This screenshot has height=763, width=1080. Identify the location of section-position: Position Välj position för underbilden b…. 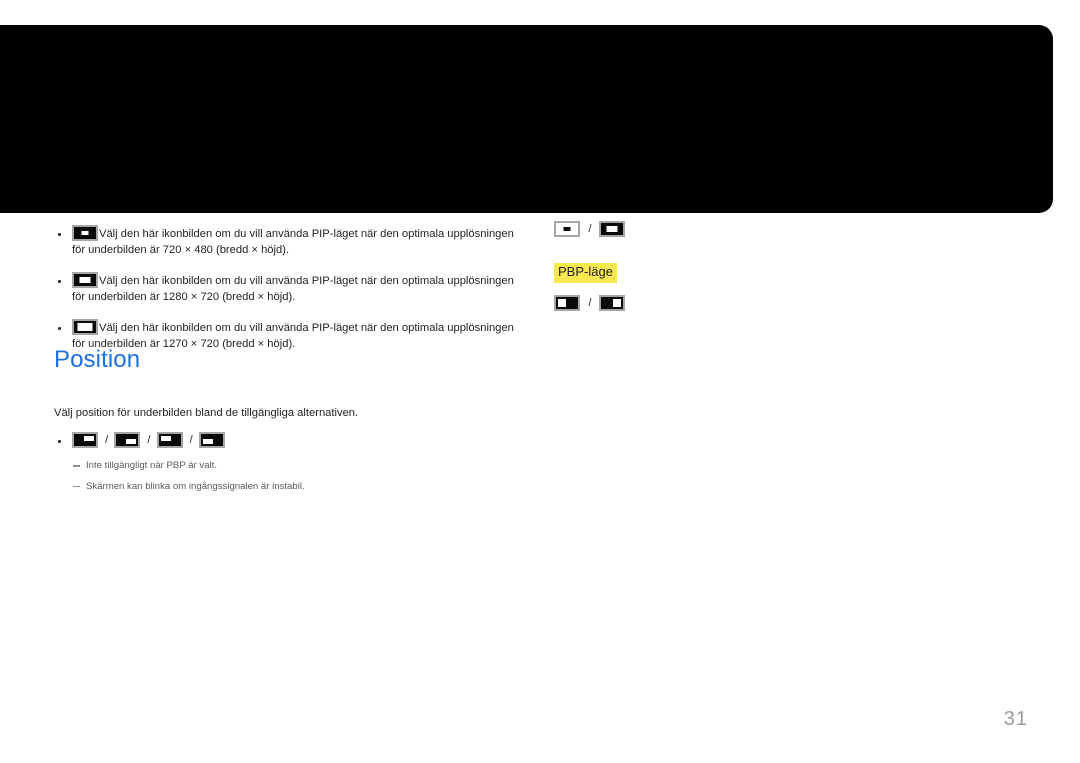
(289, 422).